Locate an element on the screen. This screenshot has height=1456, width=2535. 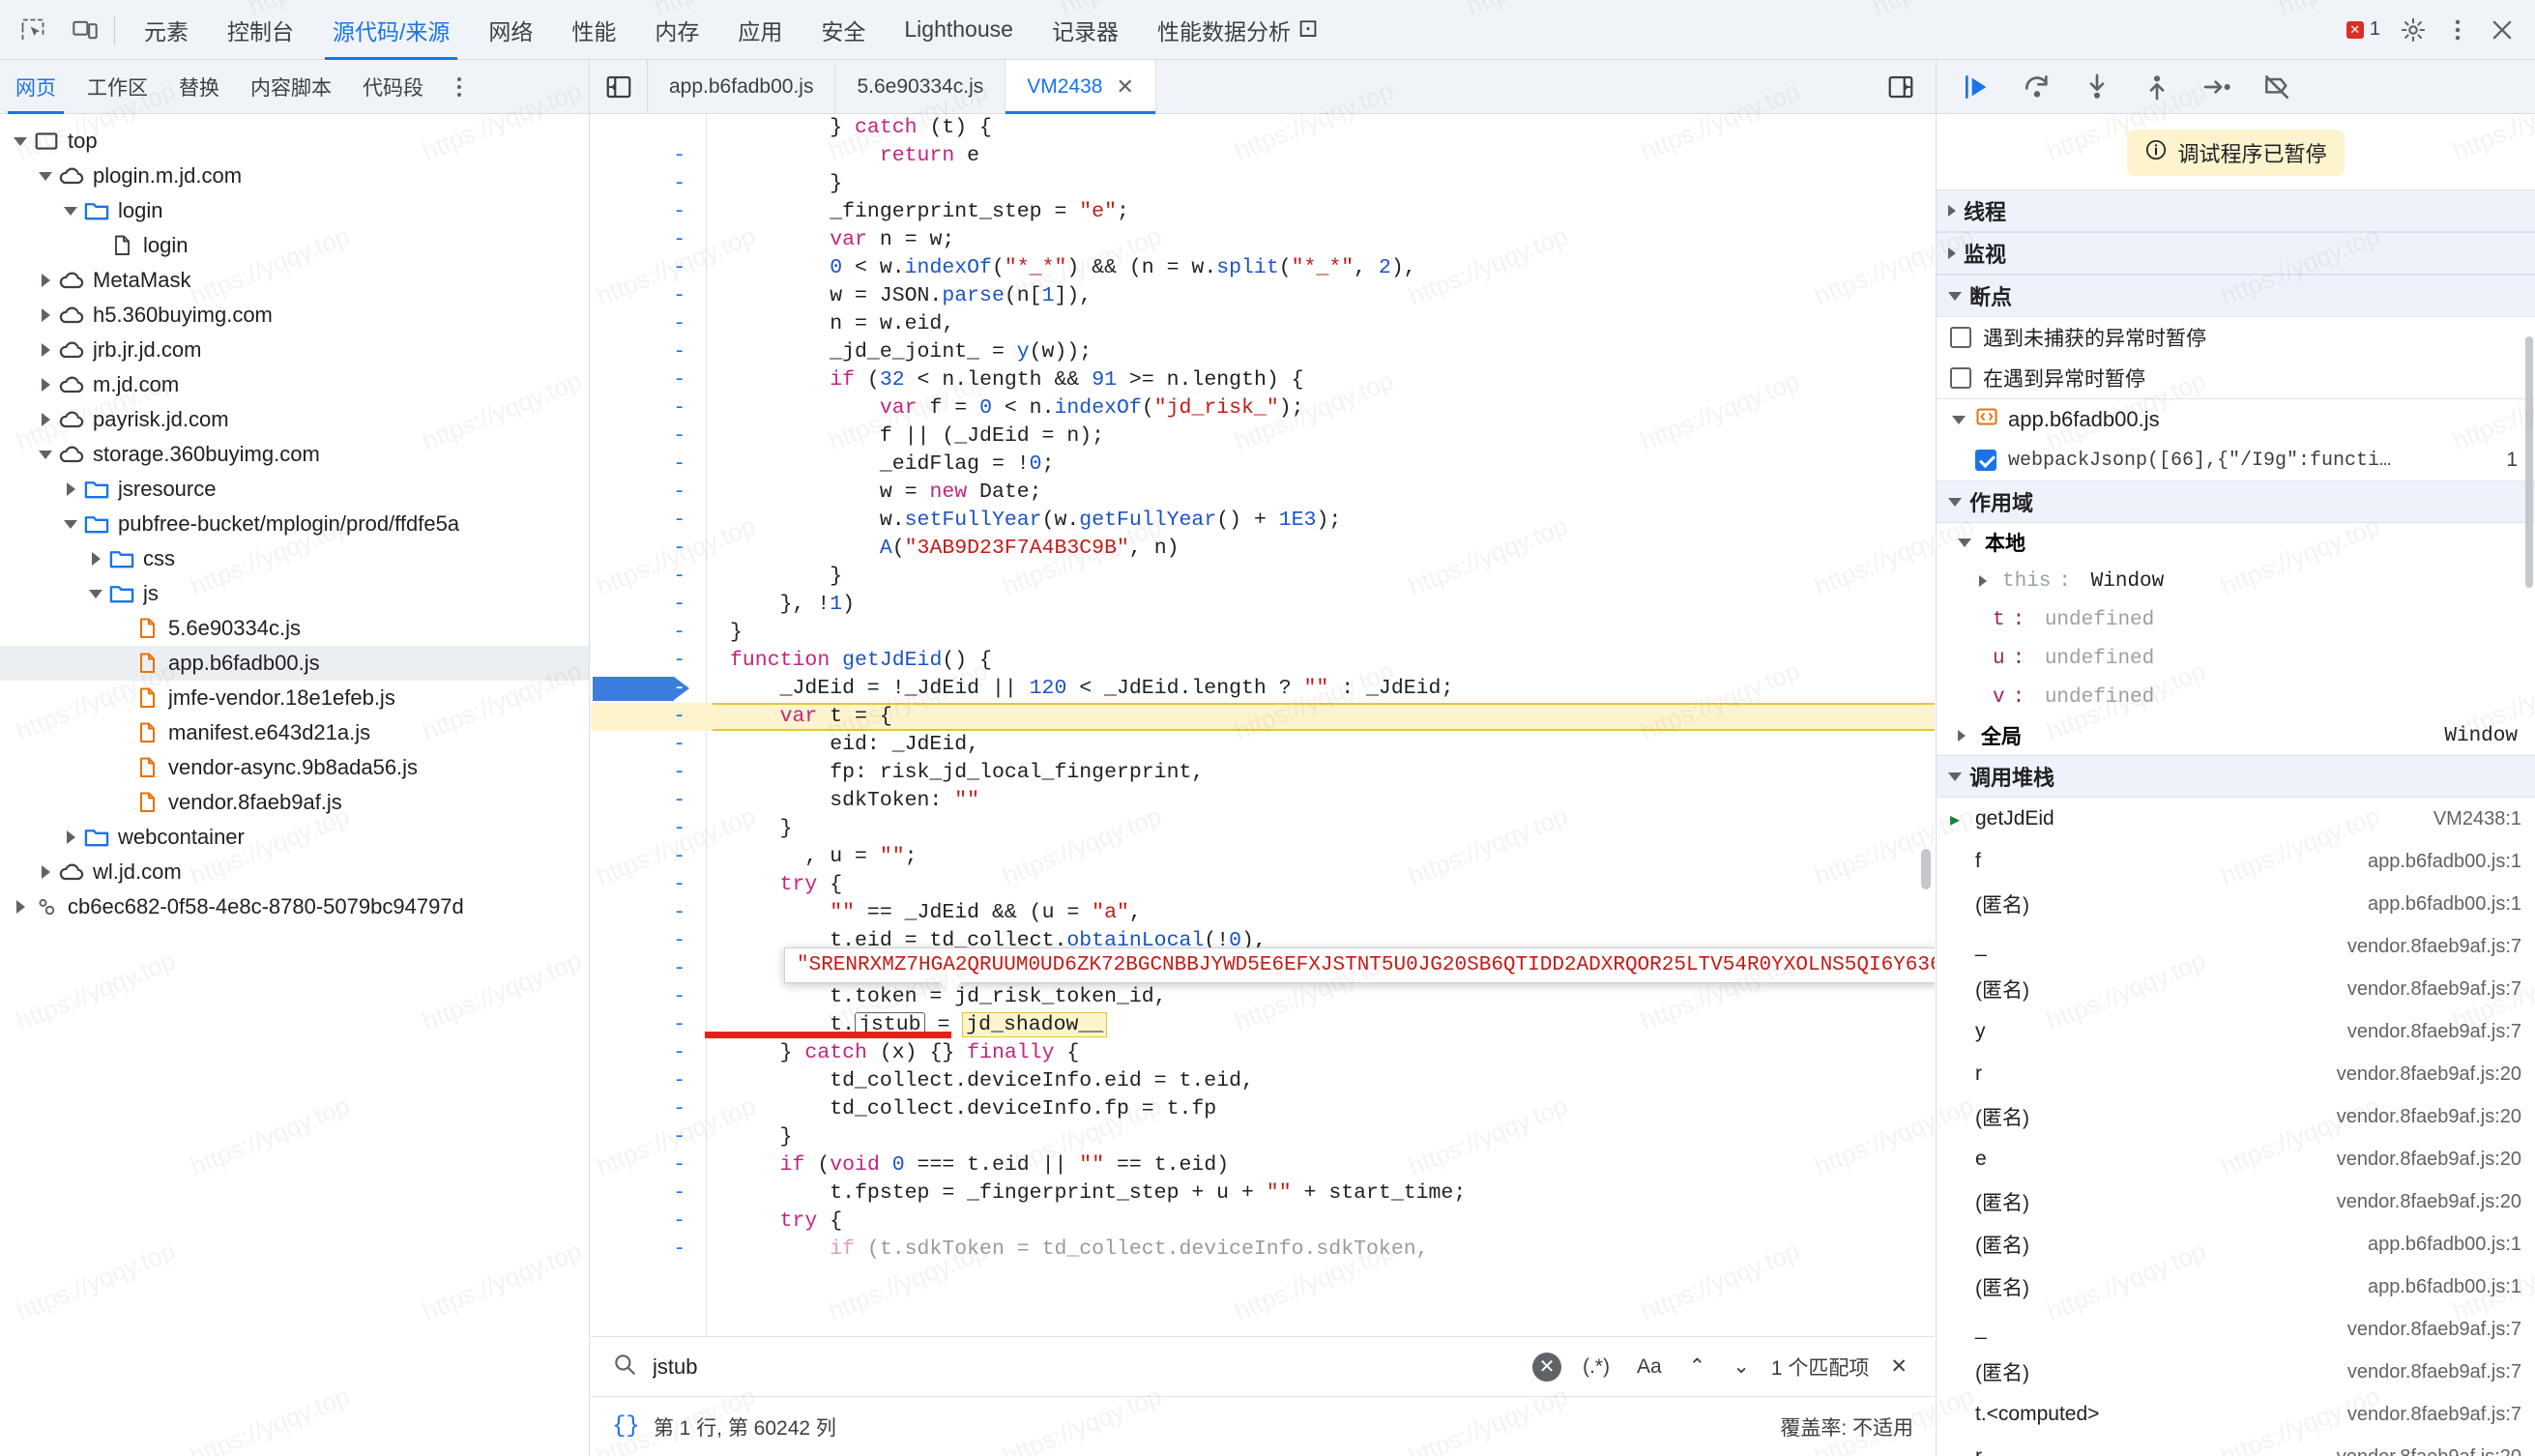
file-tab-app: app.b6fadb00.js is located at coordinates (742, 87).